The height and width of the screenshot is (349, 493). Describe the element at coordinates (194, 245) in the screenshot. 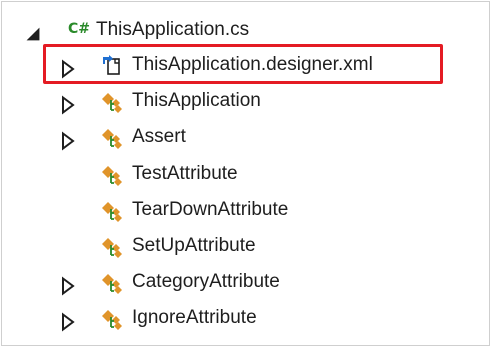

I see `tree-item-label: SetUpAttribute` at that location.